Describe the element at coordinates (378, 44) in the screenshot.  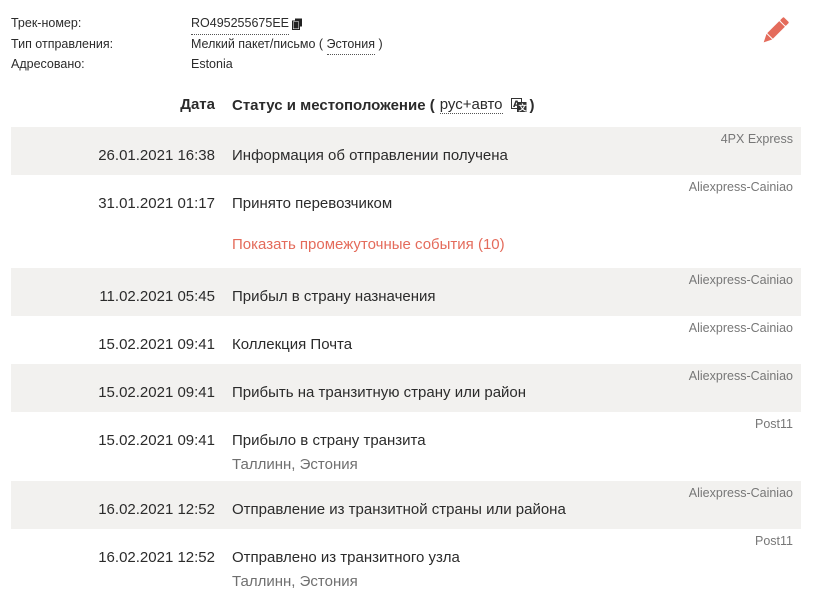
I see `type-suffix: )` at that location.